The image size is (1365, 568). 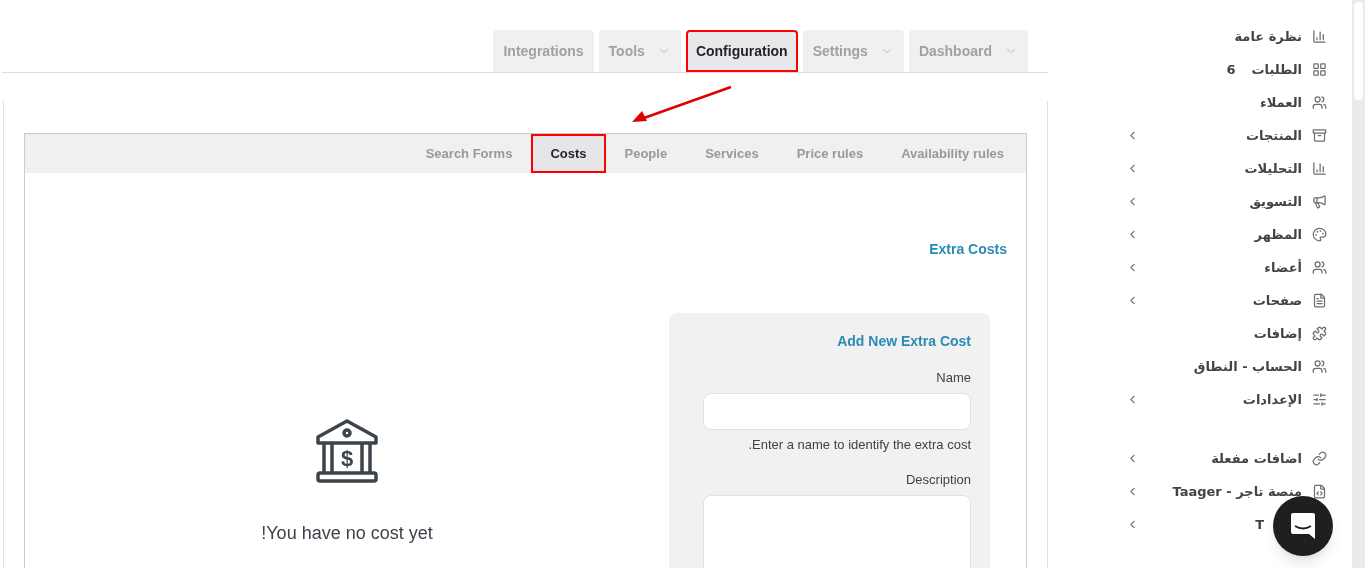 I want to click on sidebar-item: التحليلات, so click(x=1273, y=168).